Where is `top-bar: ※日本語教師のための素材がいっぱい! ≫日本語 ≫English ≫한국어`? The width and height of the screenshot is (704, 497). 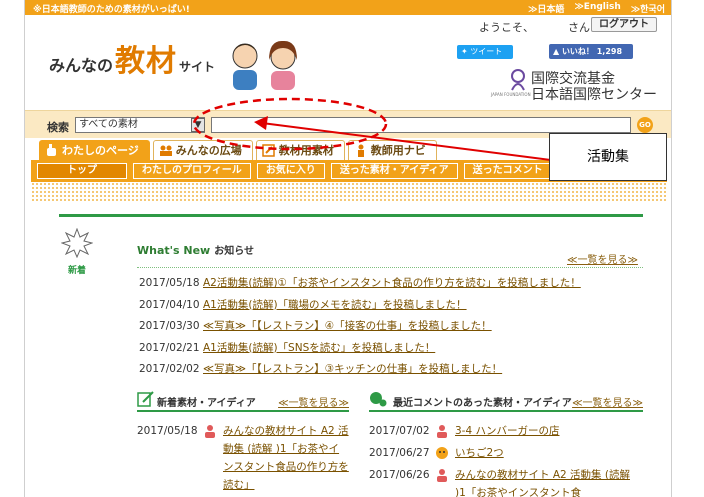
top-bar: ※日本語教師のための素材がいっぱい! ≫日本語 ≫English ≫한국어 is located at coordinates (348, 7).